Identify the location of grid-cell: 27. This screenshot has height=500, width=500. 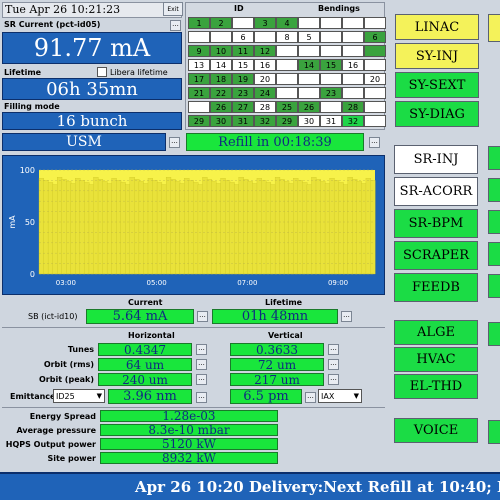
(243, 107).